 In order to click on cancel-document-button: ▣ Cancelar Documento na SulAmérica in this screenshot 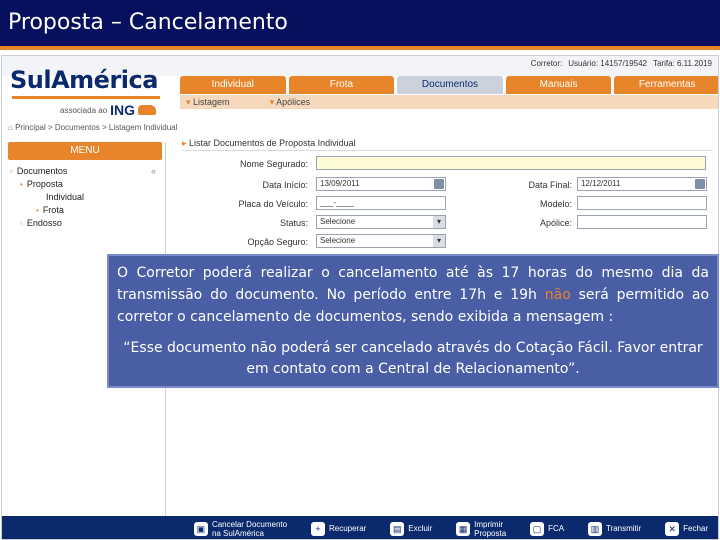, I will do `click(240, 528)`.